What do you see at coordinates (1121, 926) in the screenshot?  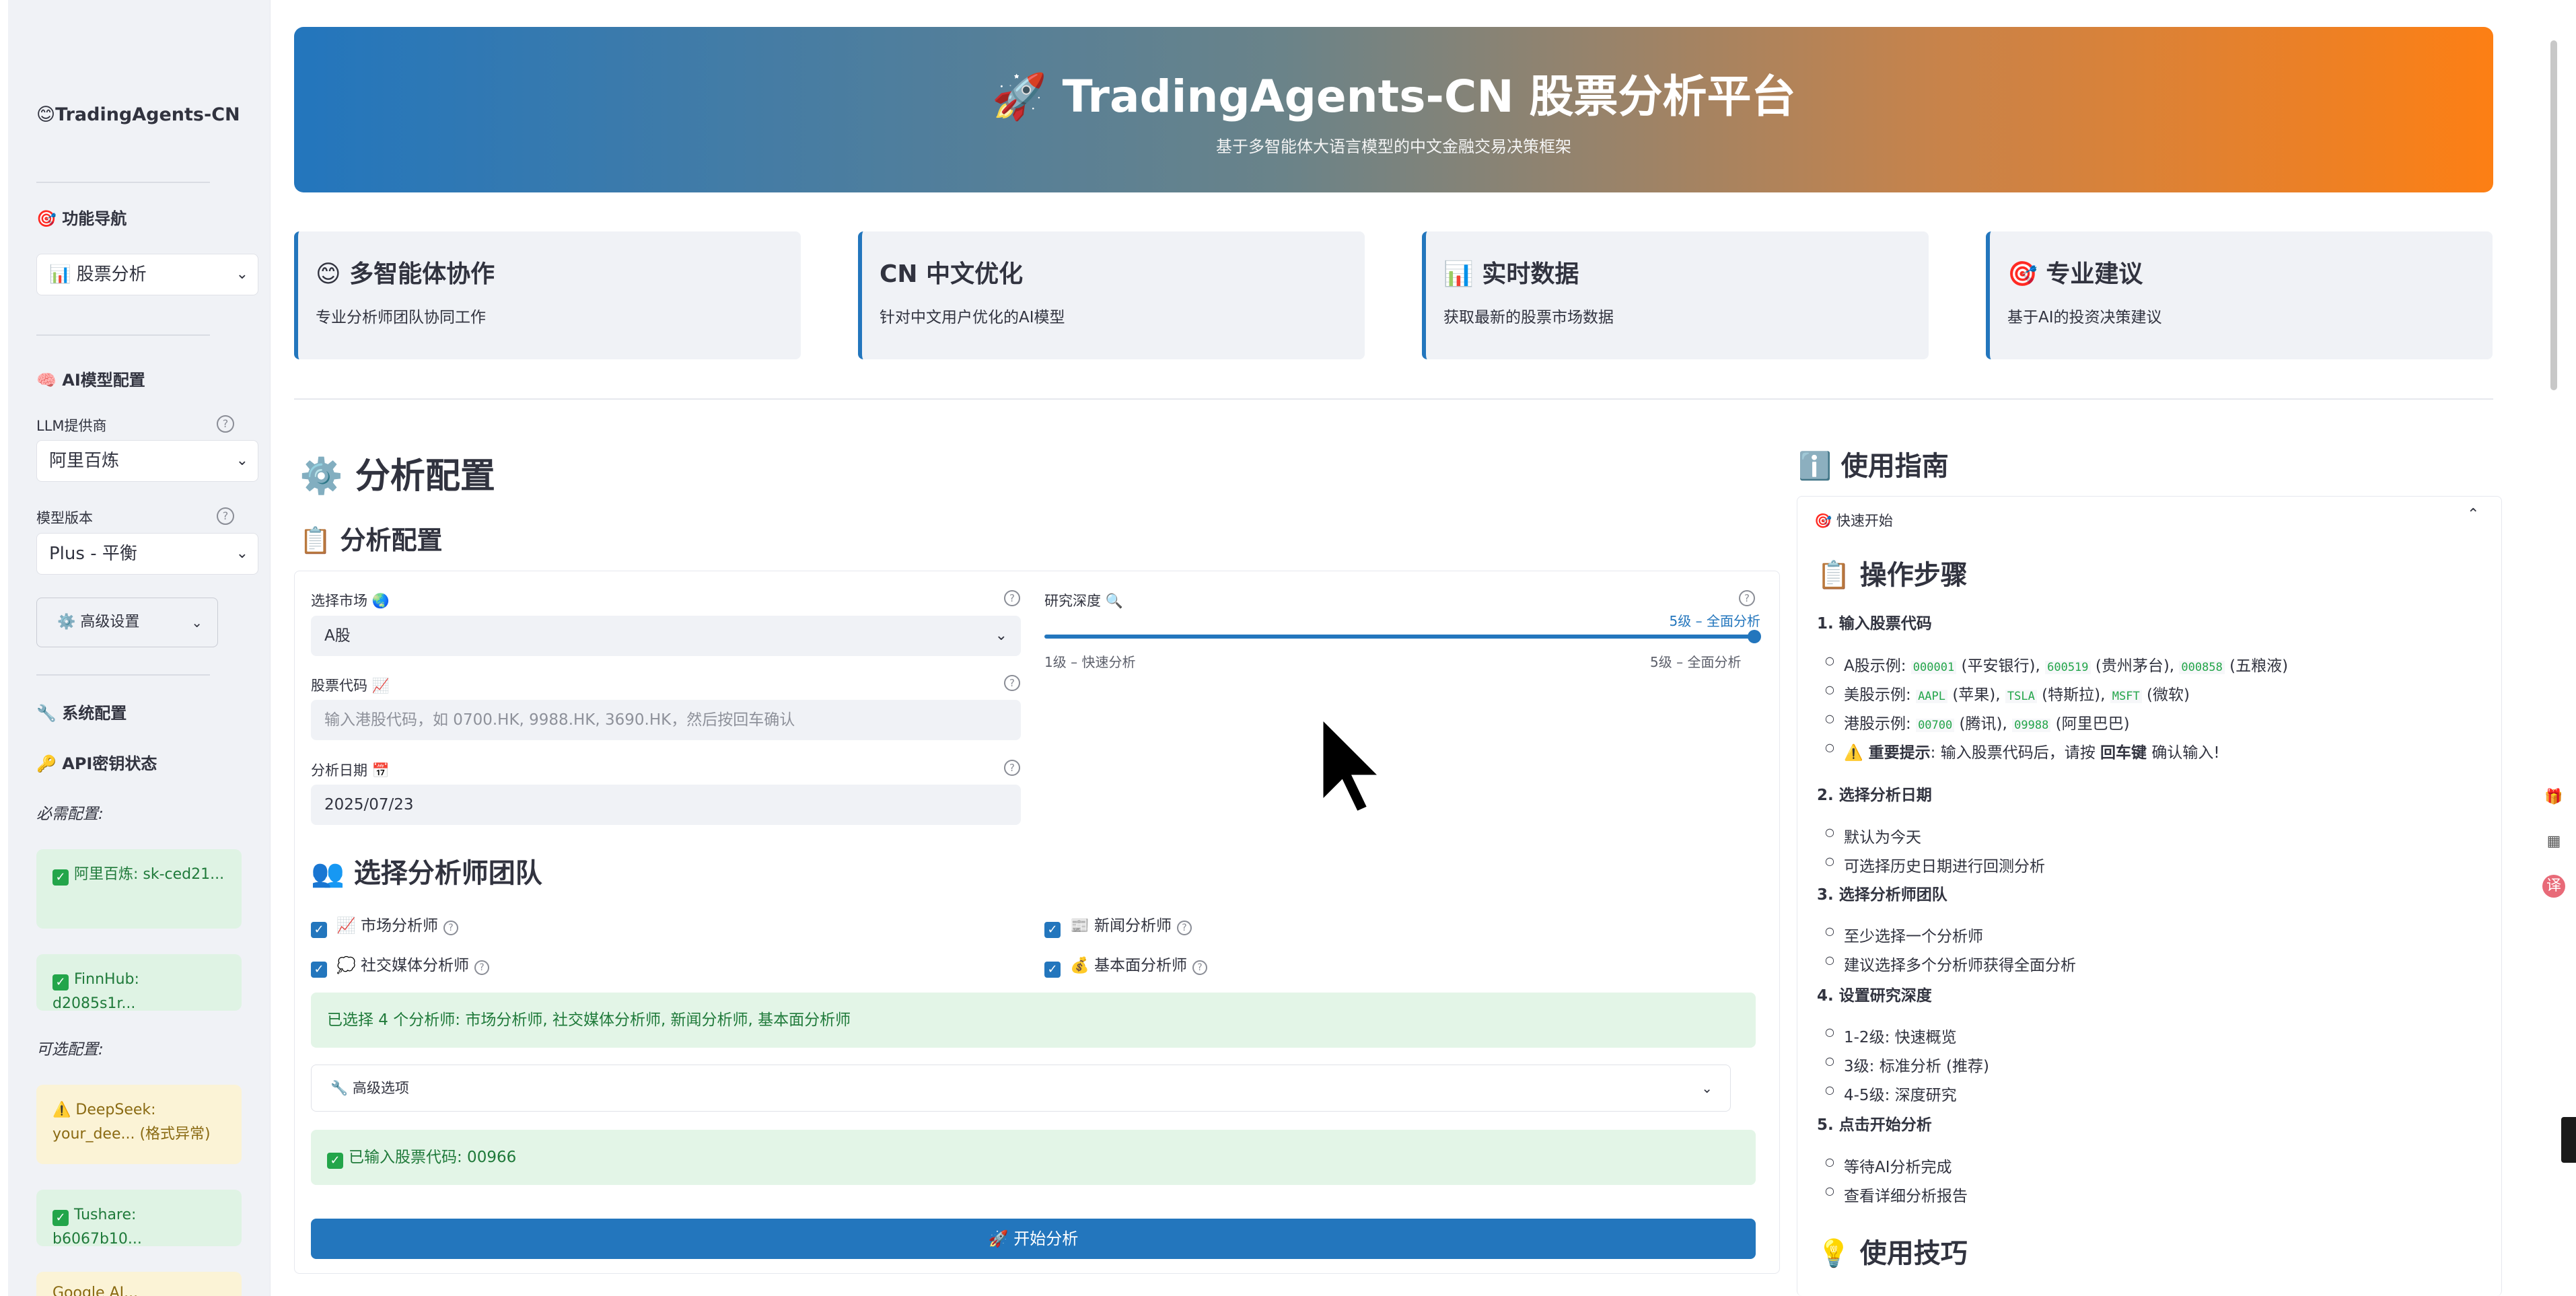 I see `analyst-label: 📰 新闻分析师` at bounding box center [1121, 926].